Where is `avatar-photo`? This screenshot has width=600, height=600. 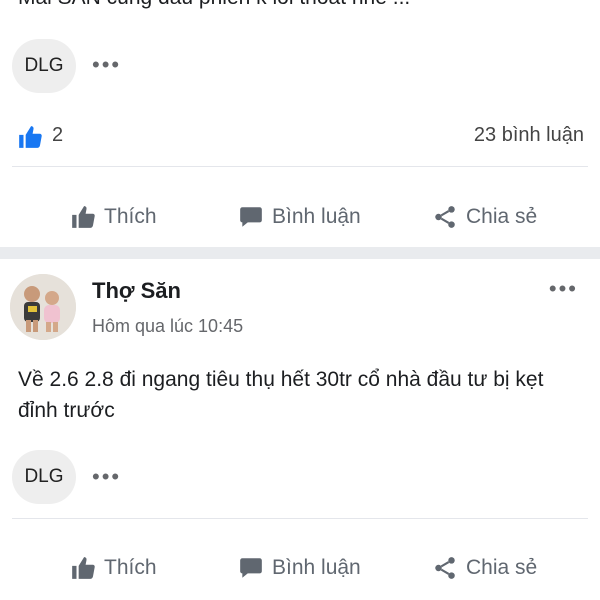 avatar-photo is located at coordinates (43, 307).